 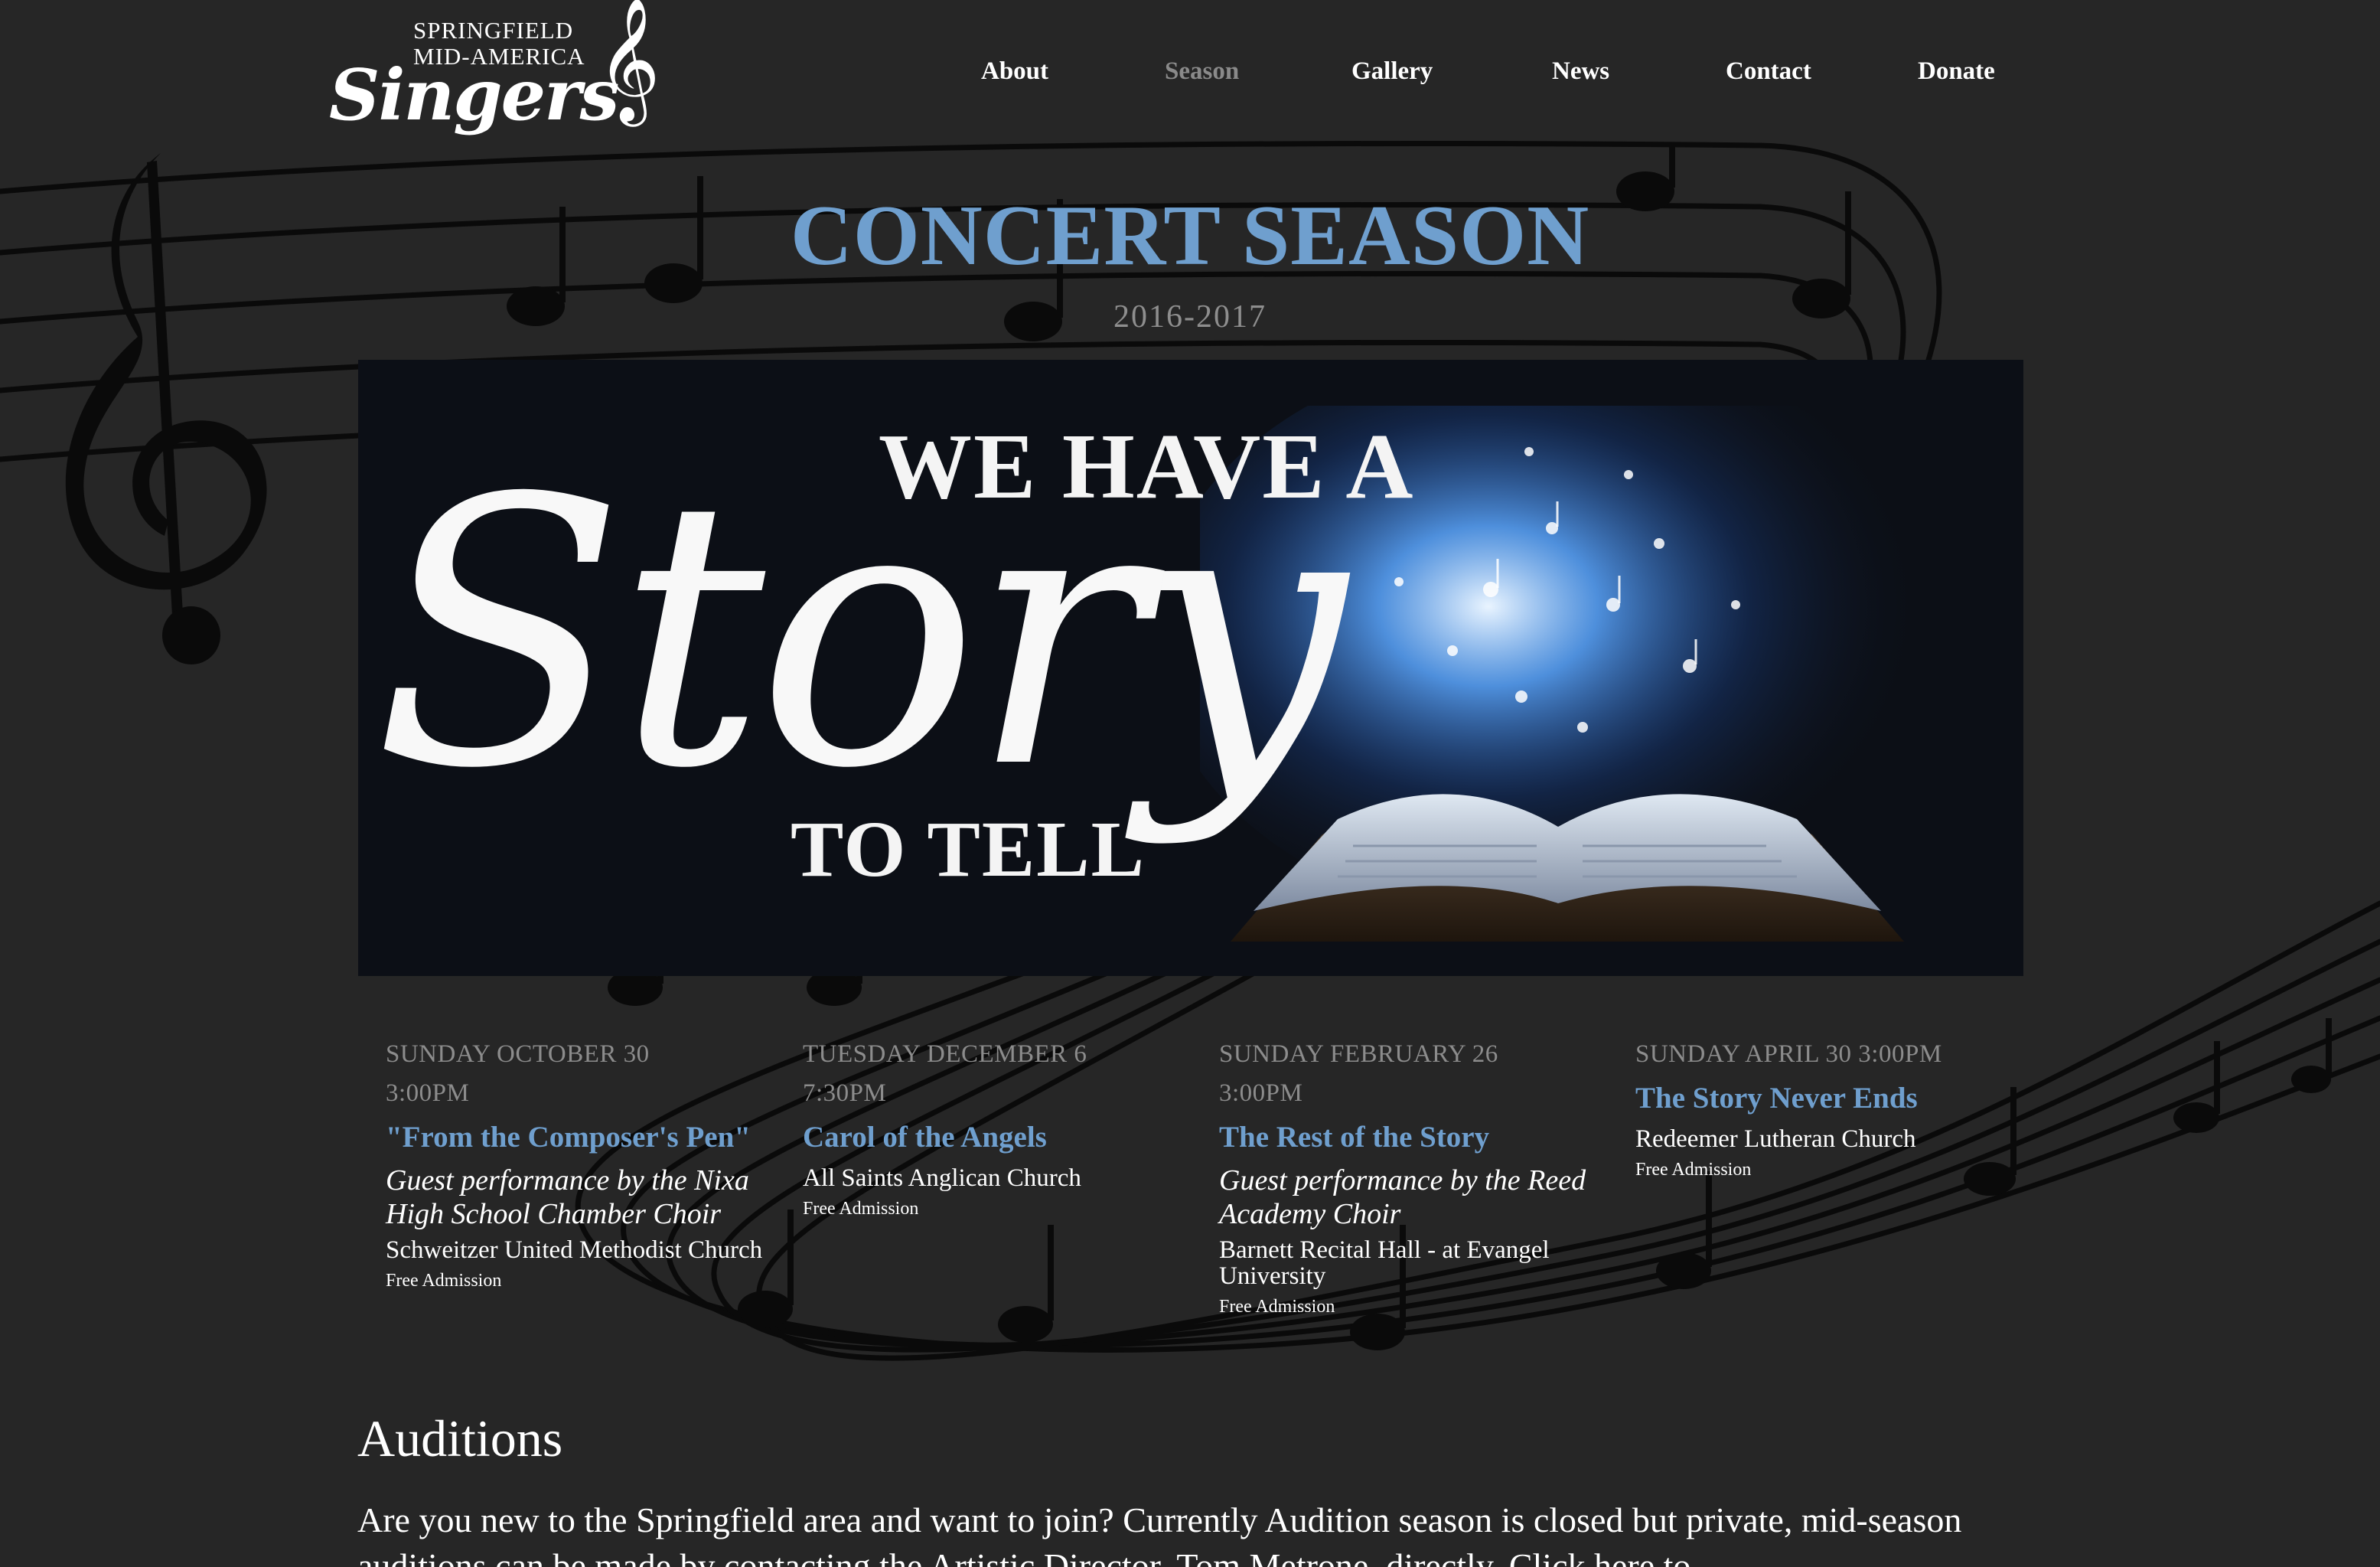 I want to click on nav-news: News, so click(x=1580, y=71).